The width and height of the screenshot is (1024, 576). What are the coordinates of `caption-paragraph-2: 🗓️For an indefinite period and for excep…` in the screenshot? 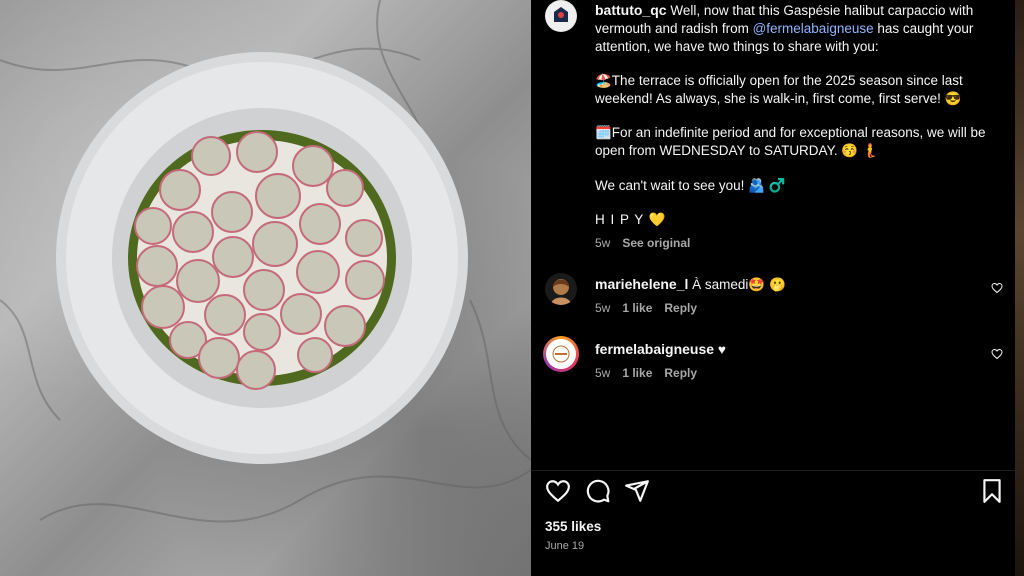 It's located at (790, 141).